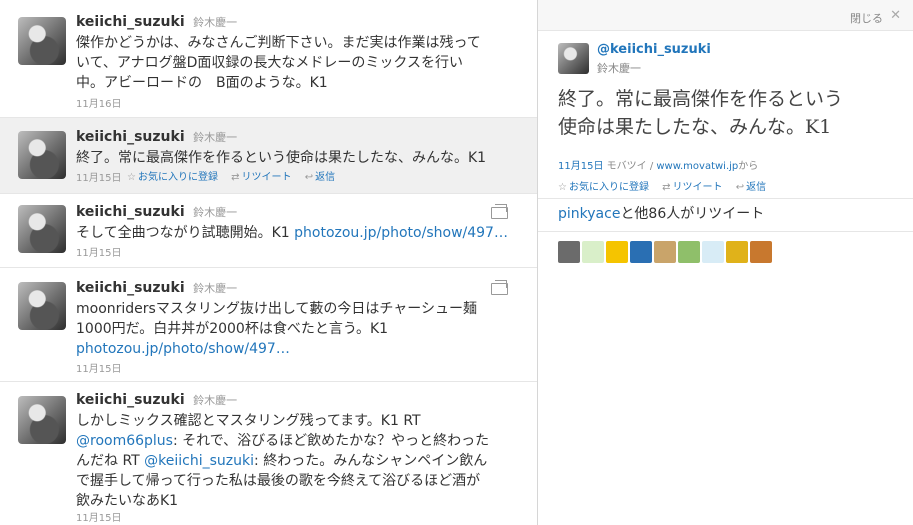 The image size is (913, 525). I want to click on detail-meta: 11月15日 モバツイ / www.movatwi.jpから, so click(658, 164).